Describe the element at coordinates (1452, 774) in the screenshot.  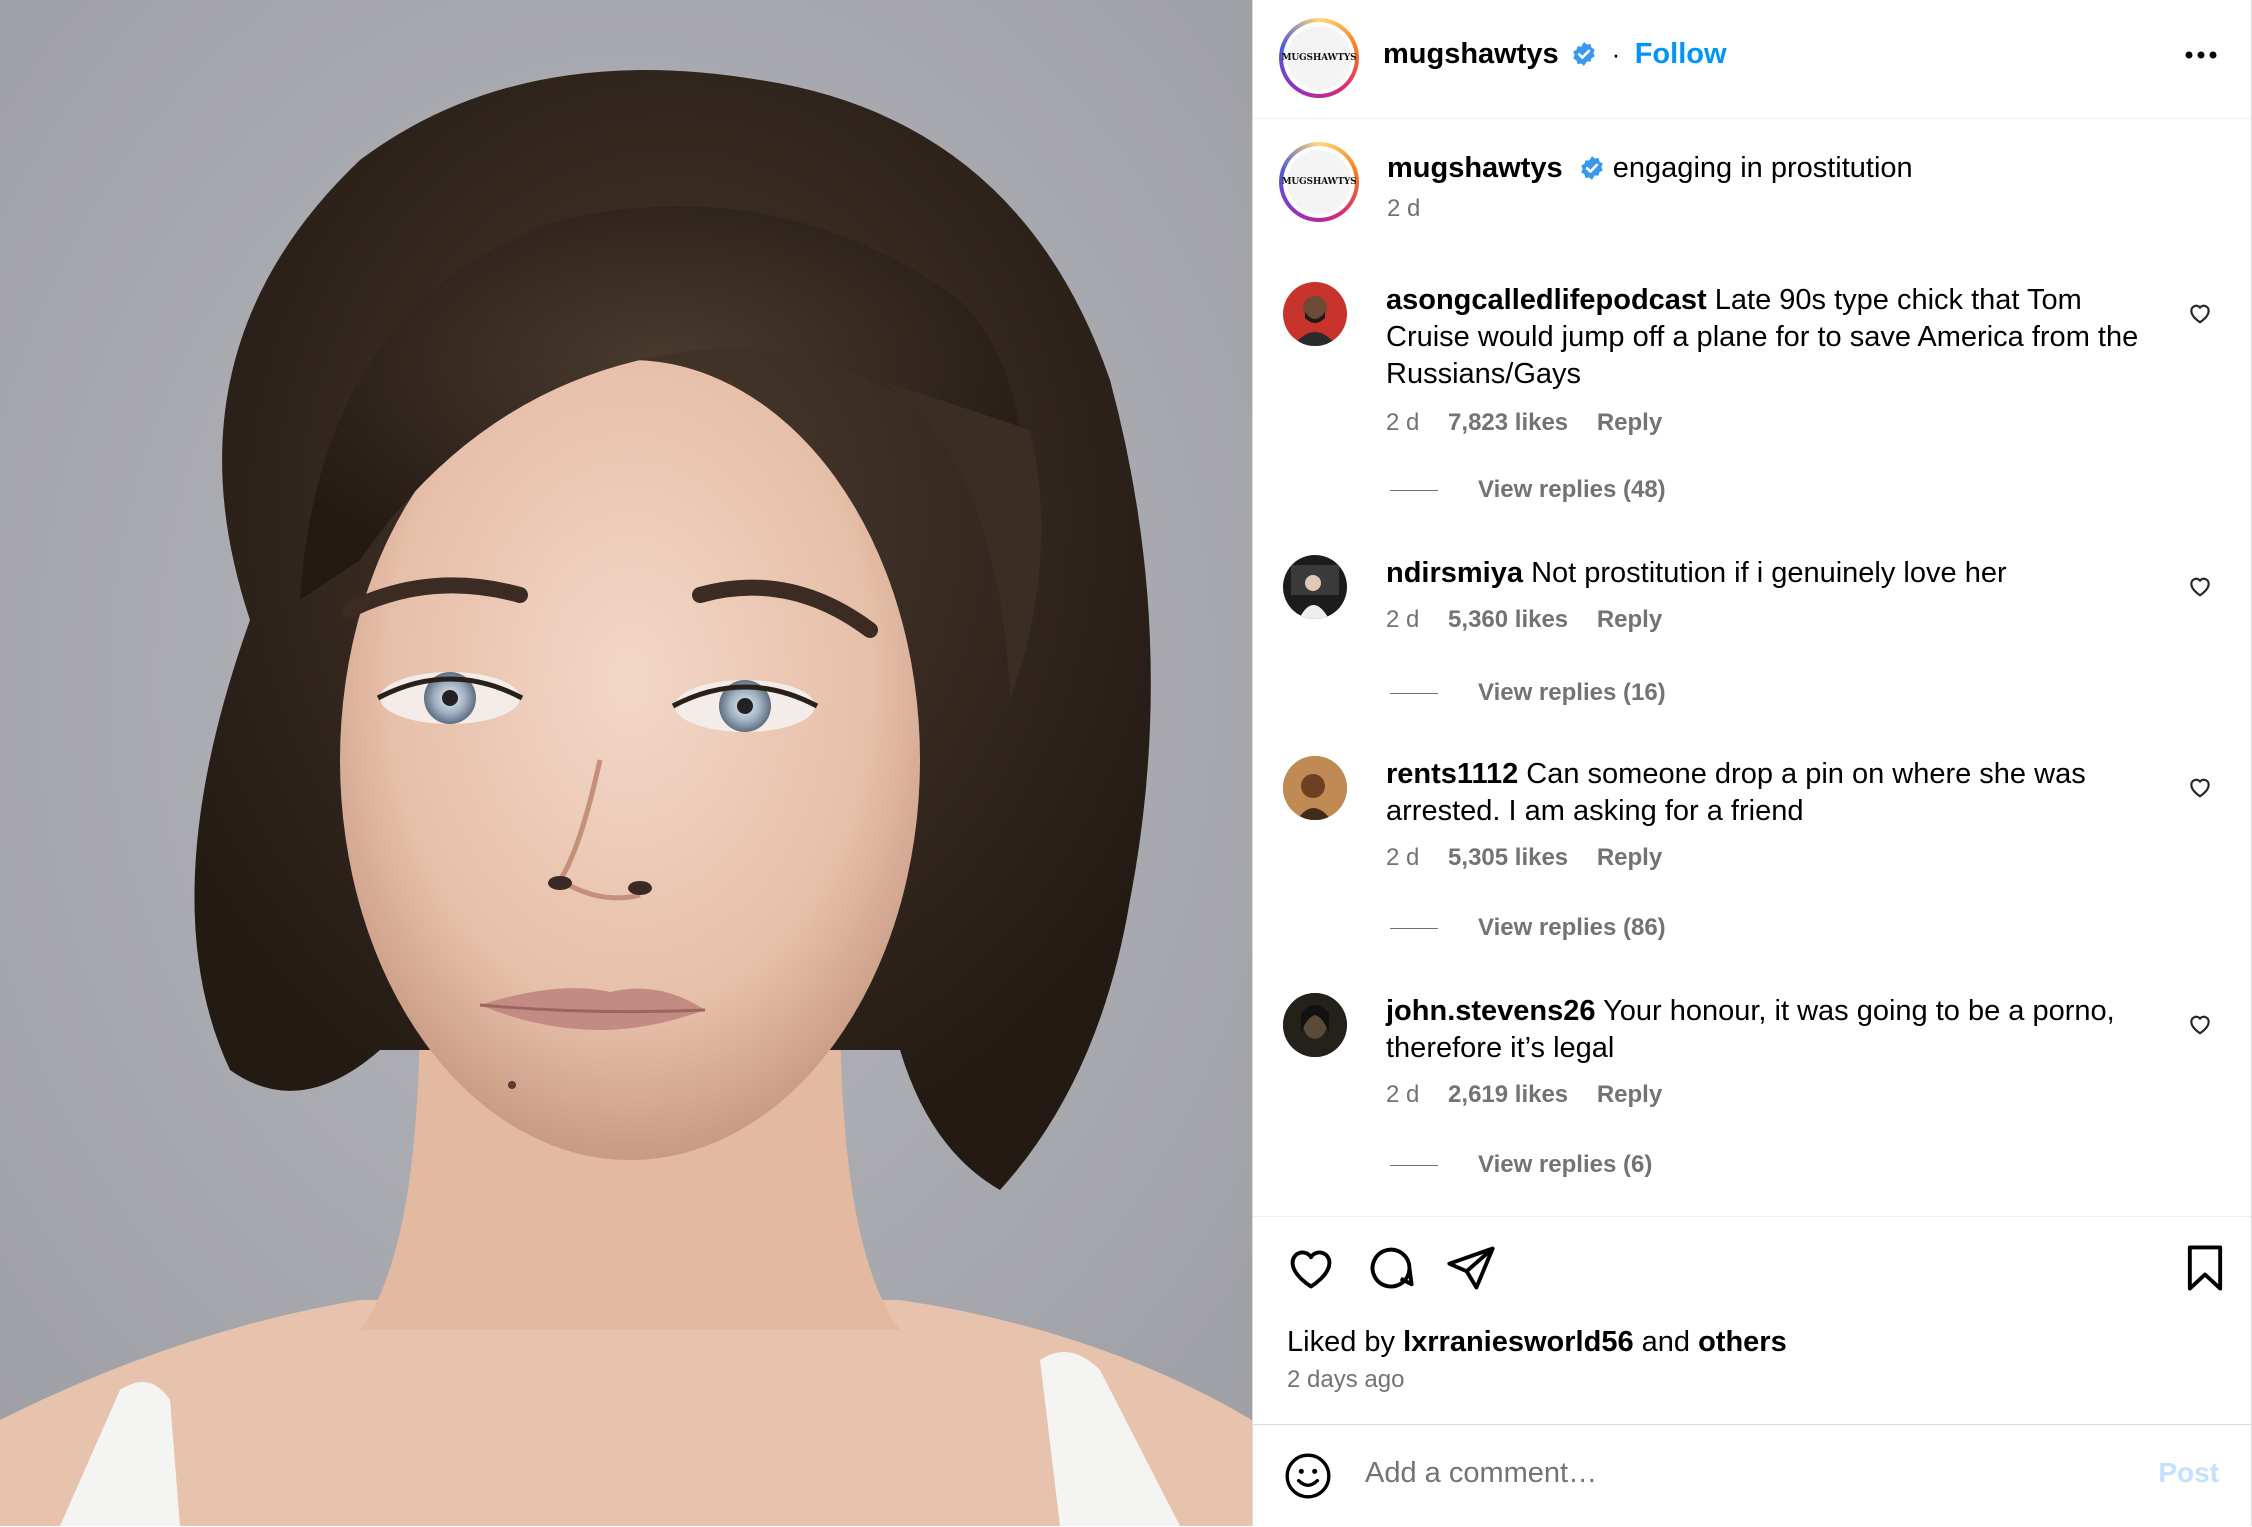
I see `comment-username: rents1112` at that location.